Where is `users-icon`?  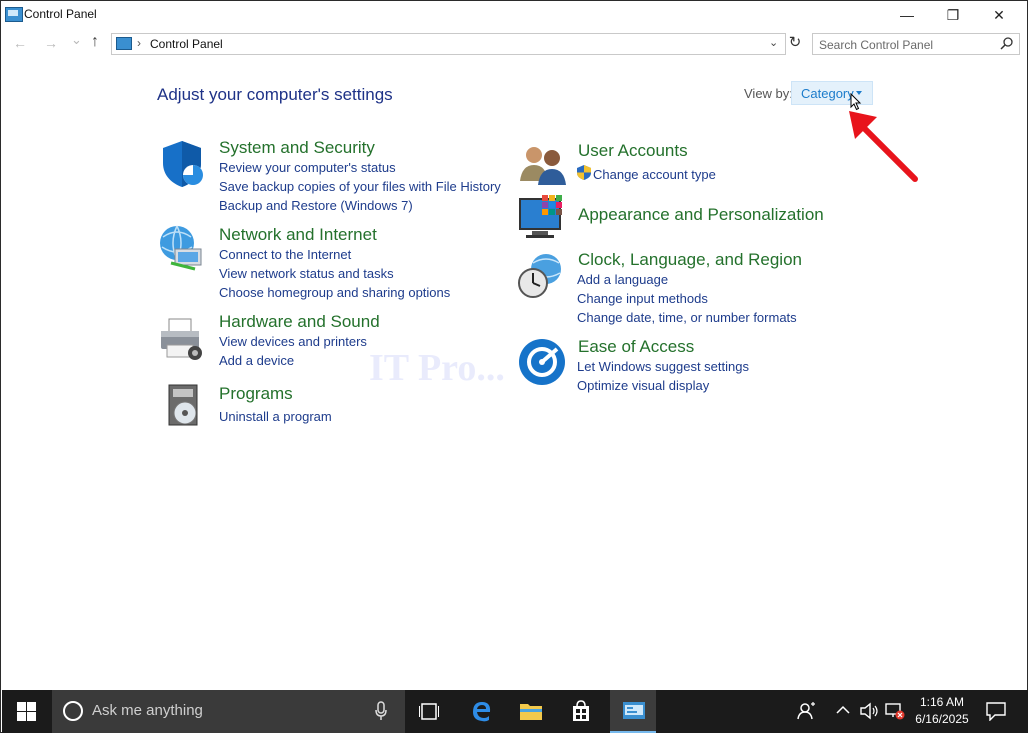 users-icon is located at coordinates (543, 166).